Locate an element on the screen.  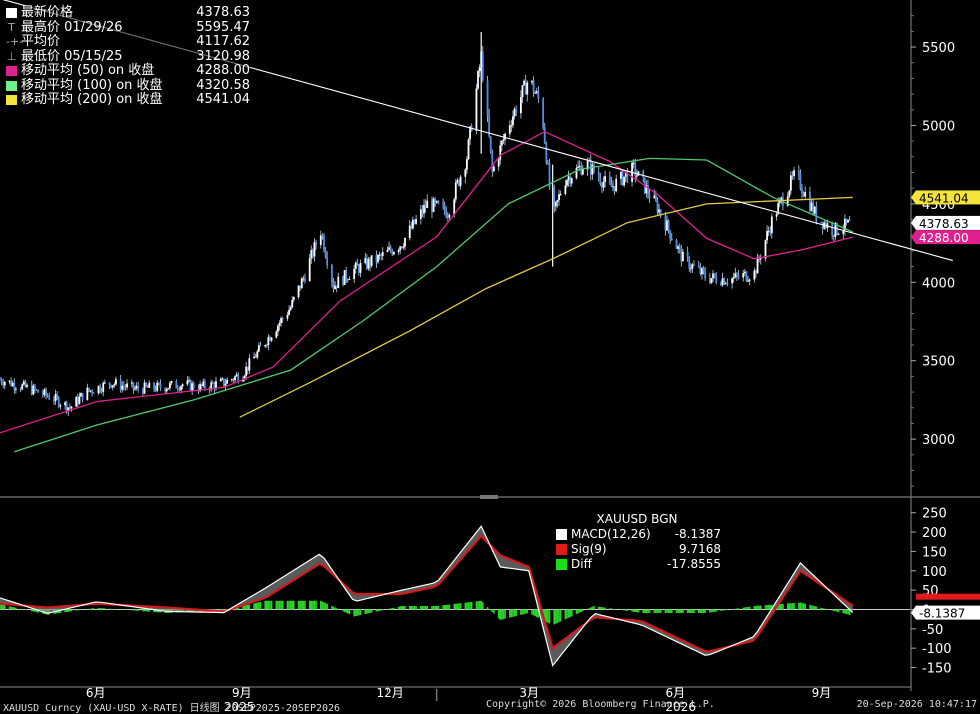
legend-label: 移动平均 (200) on 收盘 is located at coordinates (92, 99).